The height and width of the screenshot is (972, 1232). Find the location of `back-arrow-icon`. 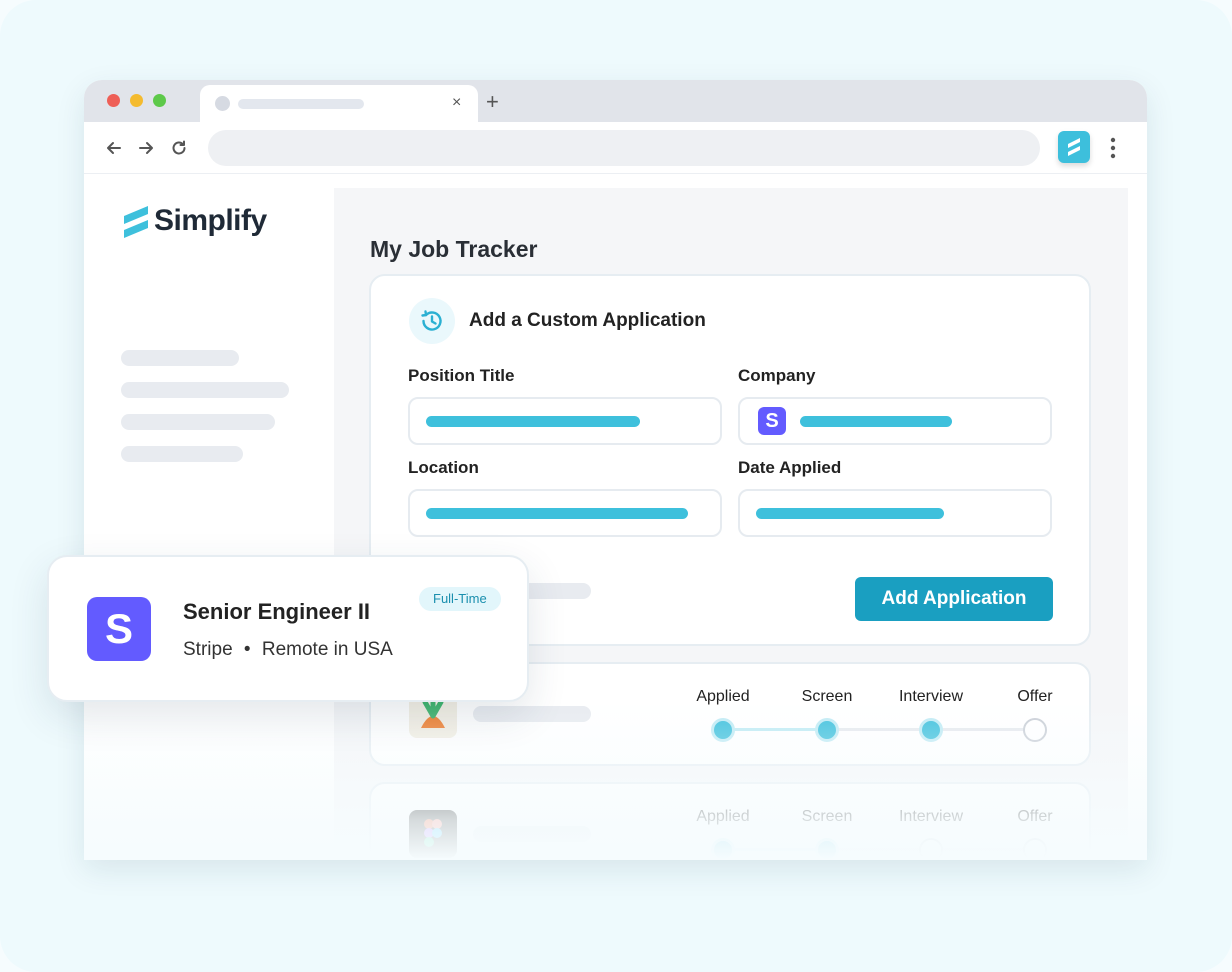

back-arrow-icon is located at coordinates (114, 148).